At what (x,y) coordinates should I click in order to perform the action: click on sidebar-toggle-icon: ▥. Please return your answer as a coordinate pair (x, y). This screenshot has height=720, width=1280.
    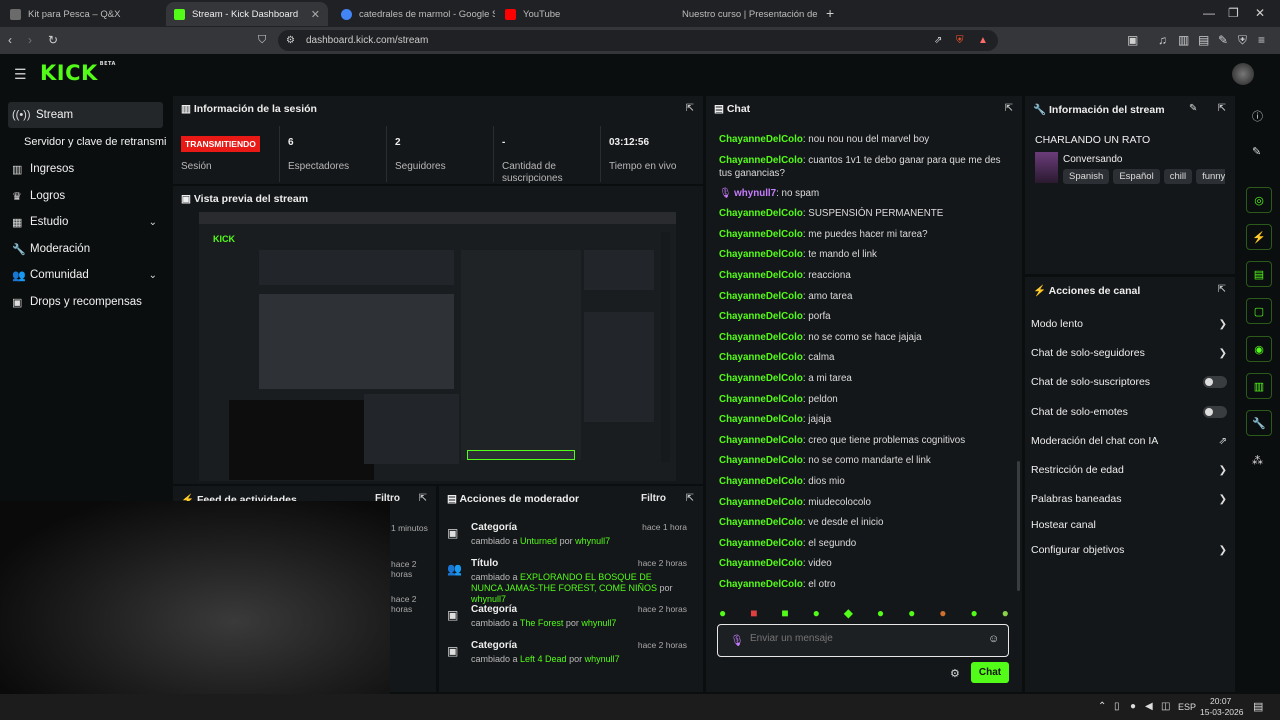
    Looking at the image, I should click on (1183, 40).